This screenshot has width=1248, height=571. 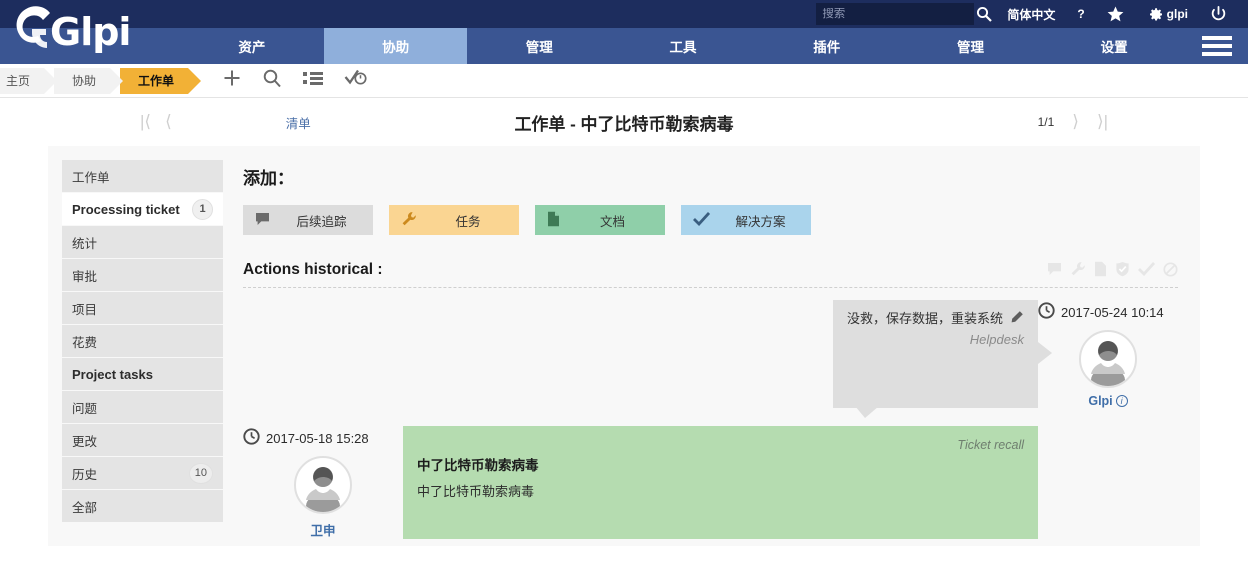 I want to click on nav-item-management: 管理, so click(x=539, y=46).